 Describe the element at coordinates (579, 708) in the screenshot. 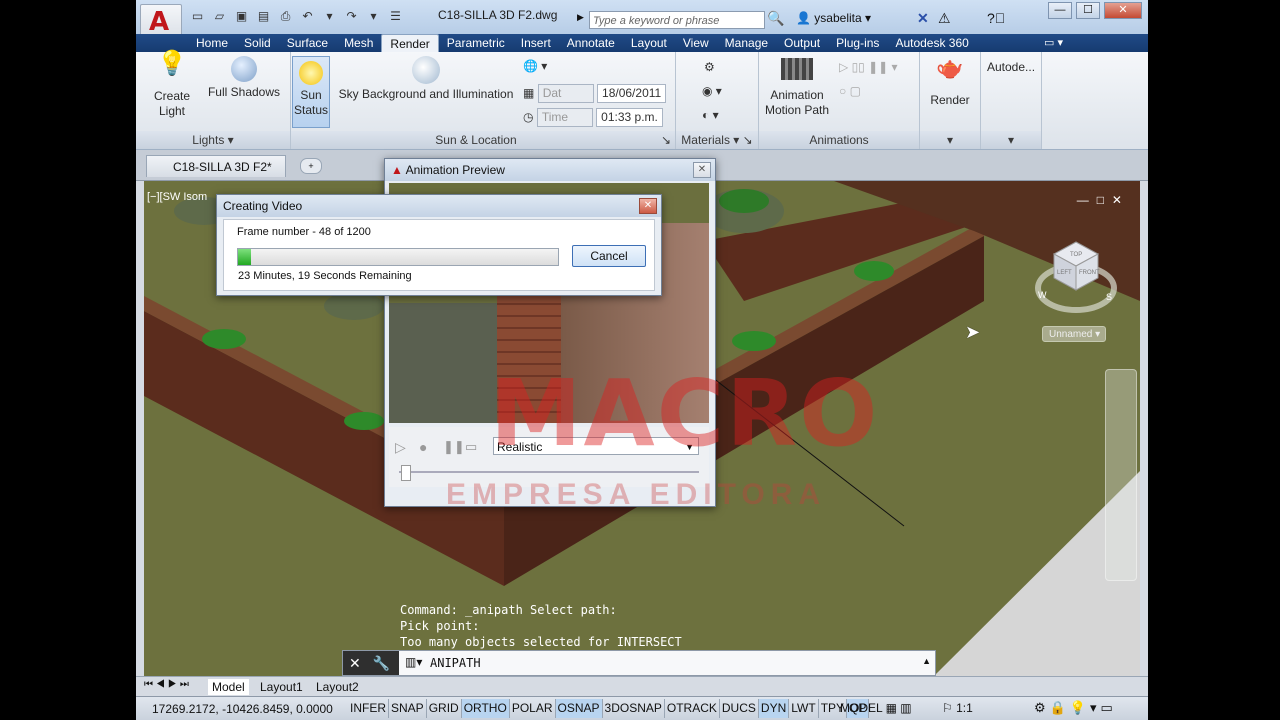

I see `toggle-osnap: OSNAP` at that location.